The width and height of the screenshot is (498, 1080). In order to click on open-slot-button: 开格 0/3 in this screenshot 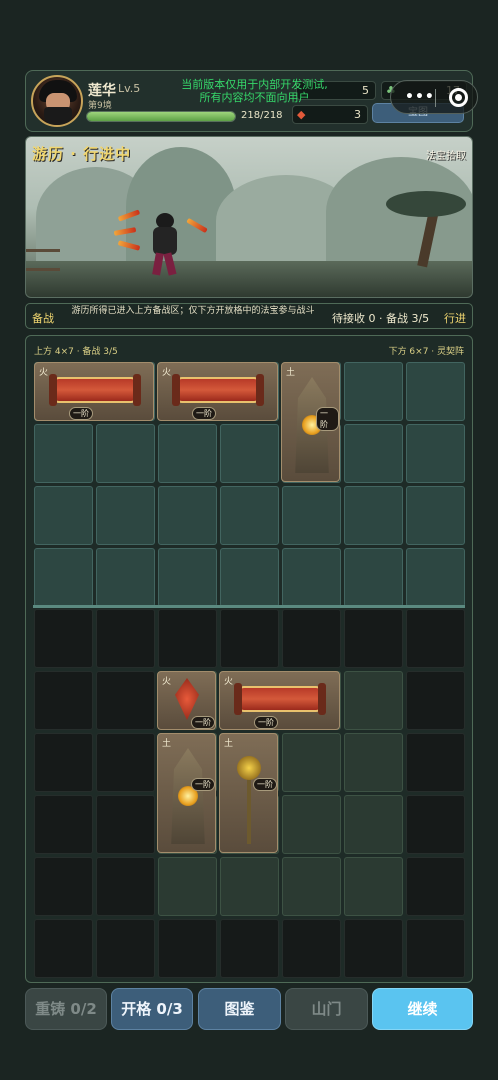, I will do `click(152, 1009)`.